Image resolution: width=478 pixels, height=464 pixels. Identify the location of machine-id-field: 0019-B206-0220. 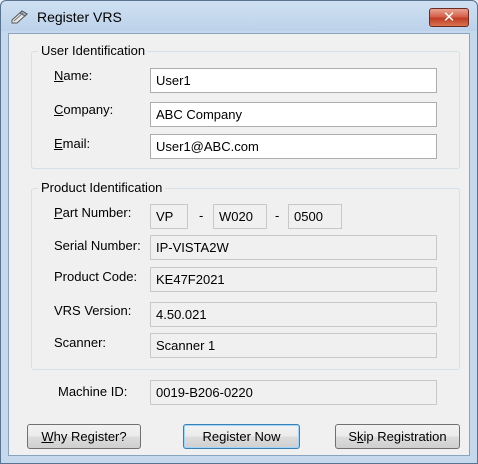
(293, 392).